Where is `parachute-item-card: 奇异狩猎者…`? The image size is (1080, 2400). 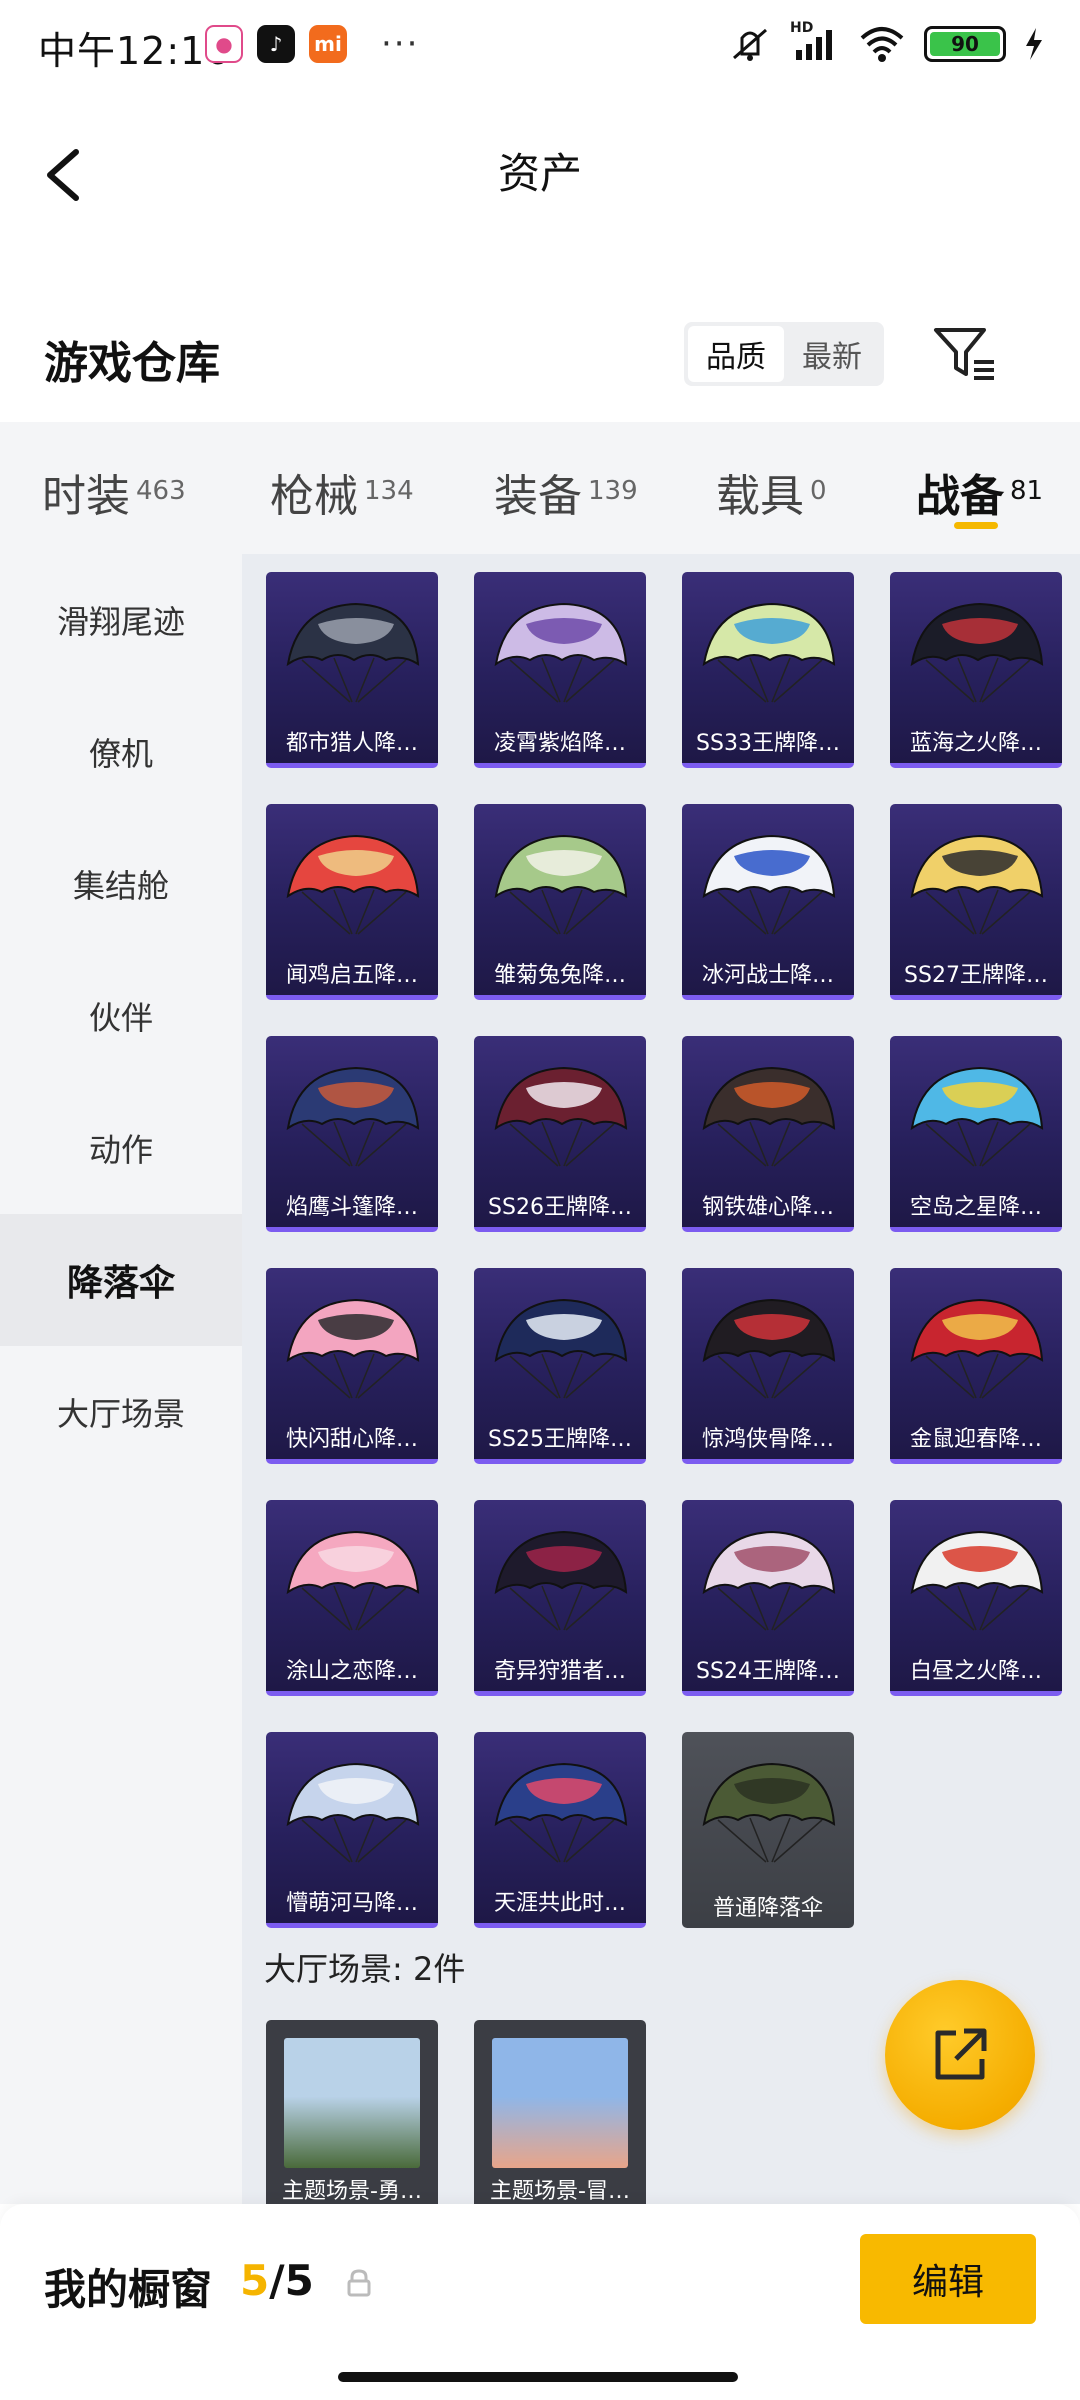
parachute-item-card: 奇异狩猎者… is located at coordinates (560, 1598).